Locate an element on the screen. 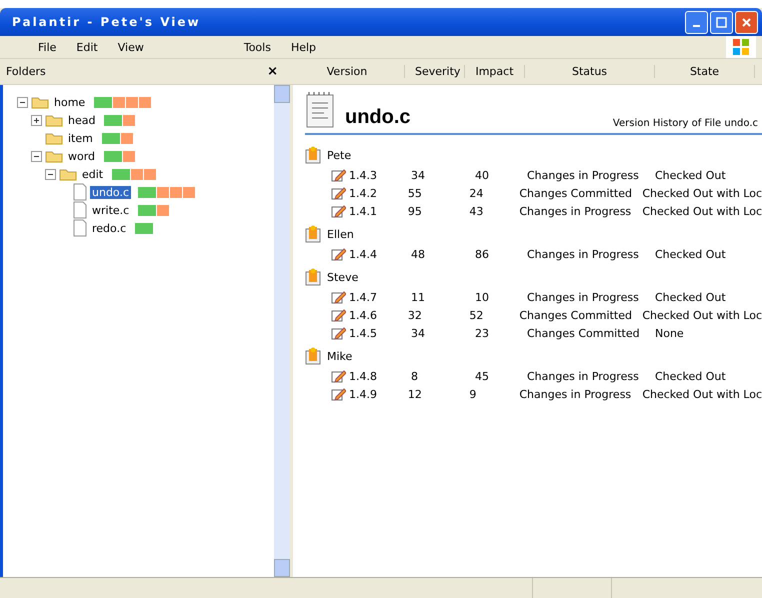  close-button is located at coordinates (746, 22).